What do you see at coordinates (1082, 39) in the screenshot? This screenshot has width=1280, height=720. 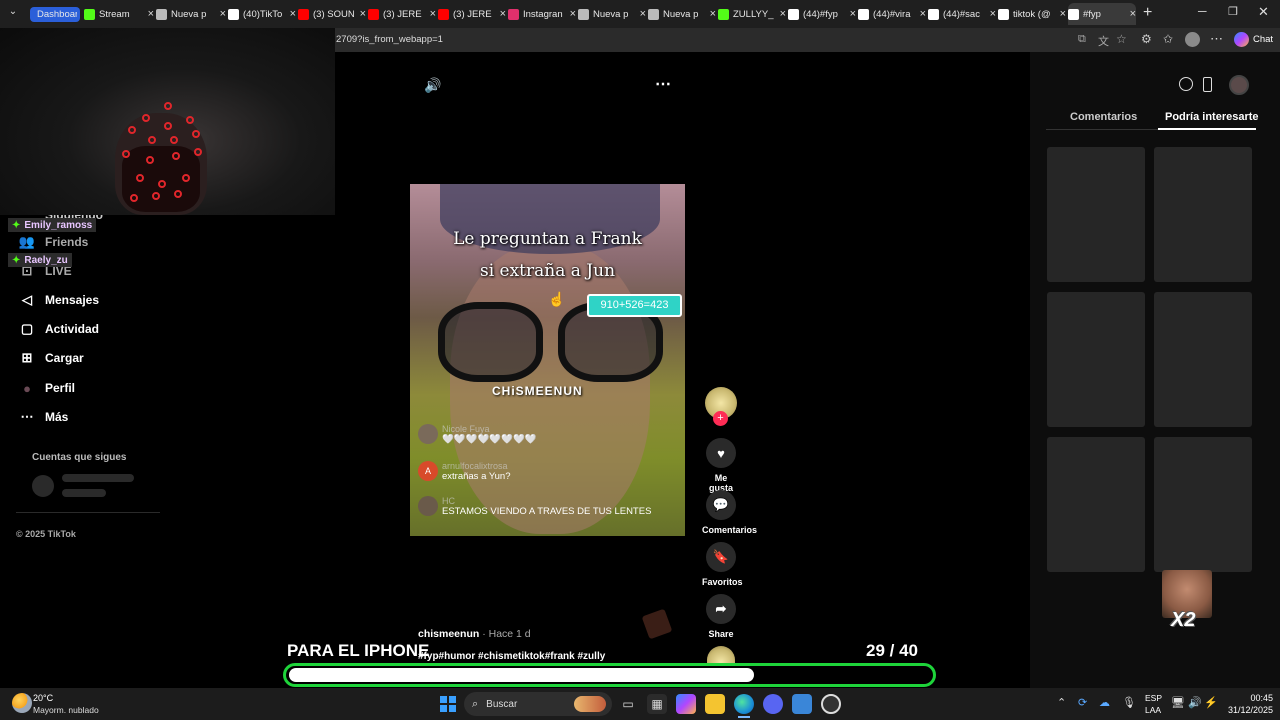 I see `open-external-icon: ⧉` at bounding box center [1082, 39].